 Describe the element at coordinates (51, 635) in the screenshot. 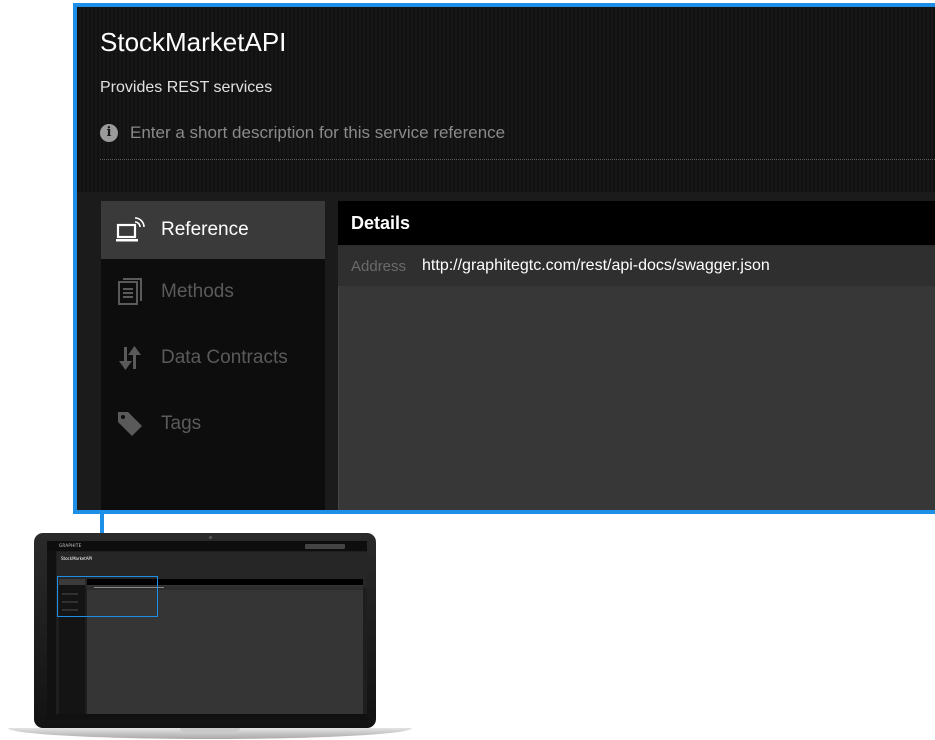

I see `mini-sidebar` at that location.